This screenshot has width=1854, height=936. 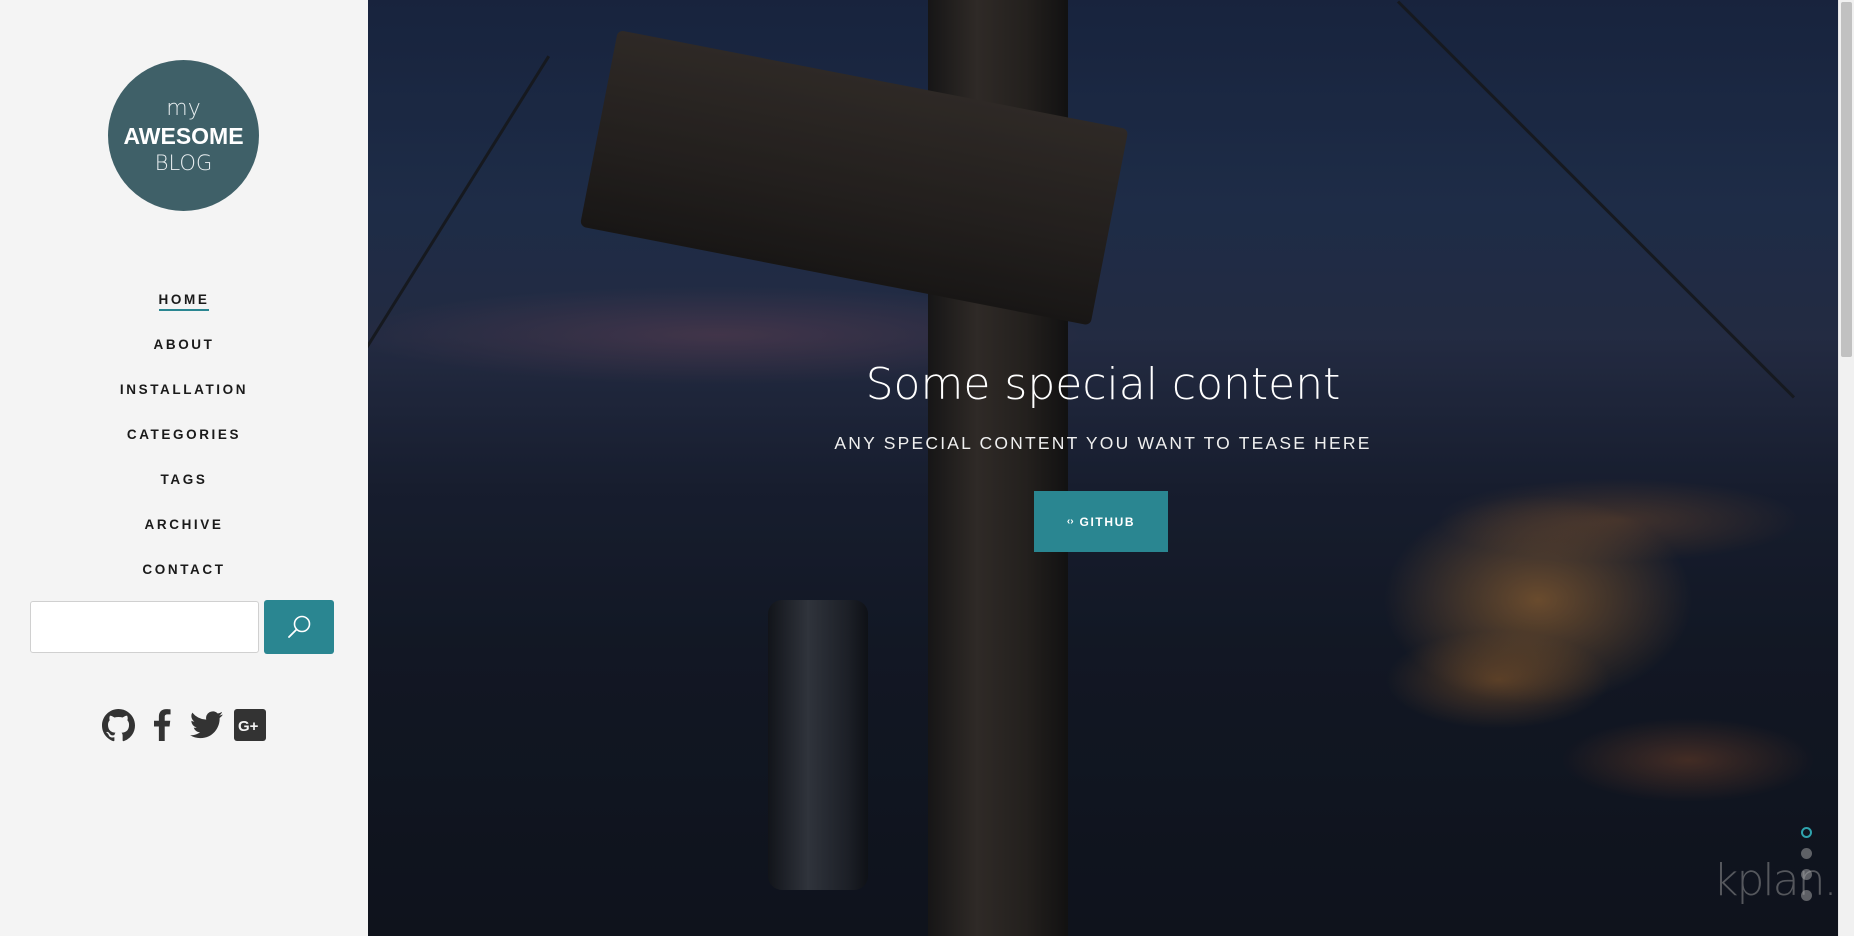 I want to click on facebook-icon, so click(x=162, y=725).